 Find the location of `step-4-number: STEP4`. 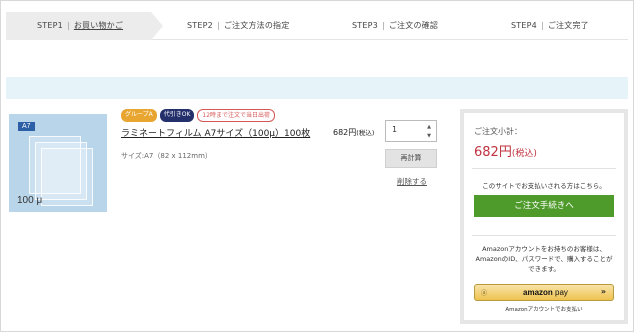

step-4-number: STEP4 is located at coordinates (524, 25).